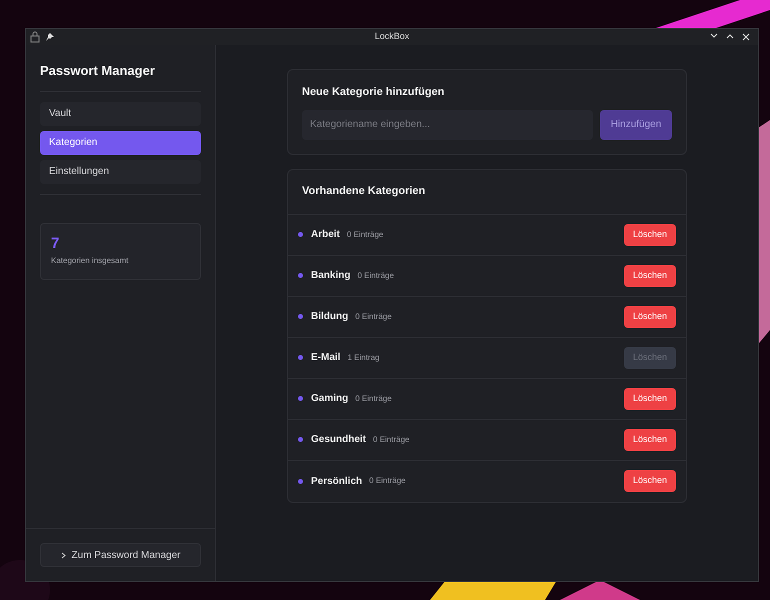 This screenshot has width=770, height=600. What do you see at coordinates (90, 260) in the screenshot?
I see `stat-label: Kategorien insgesamt` at bounding box center [90, 260].